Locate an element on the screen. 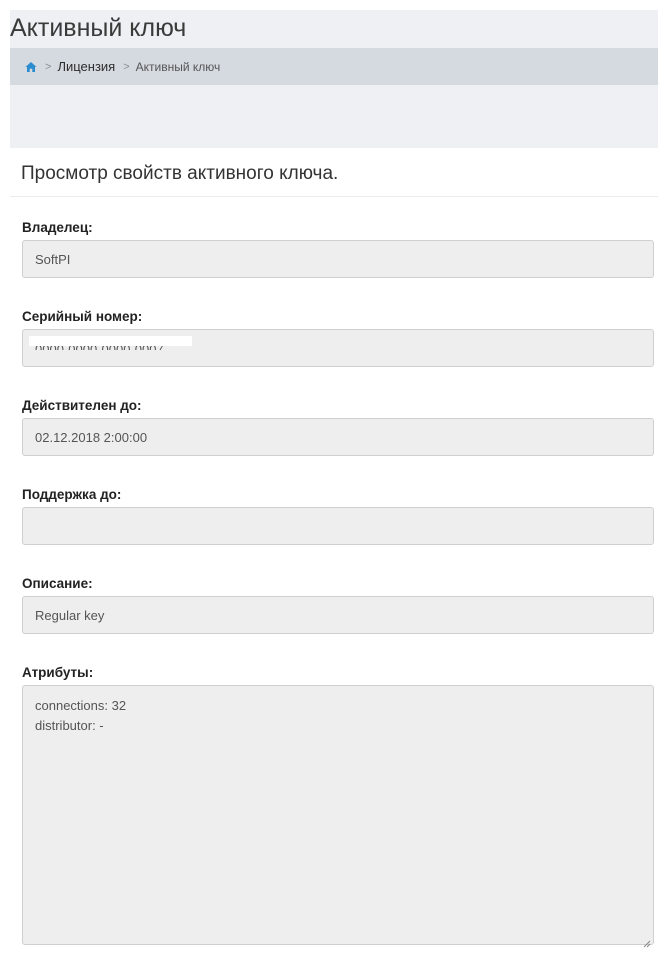 The image size is (658, 954). serial-field: 0000-0000-0000-0007 is located at coordinates (338, 348).